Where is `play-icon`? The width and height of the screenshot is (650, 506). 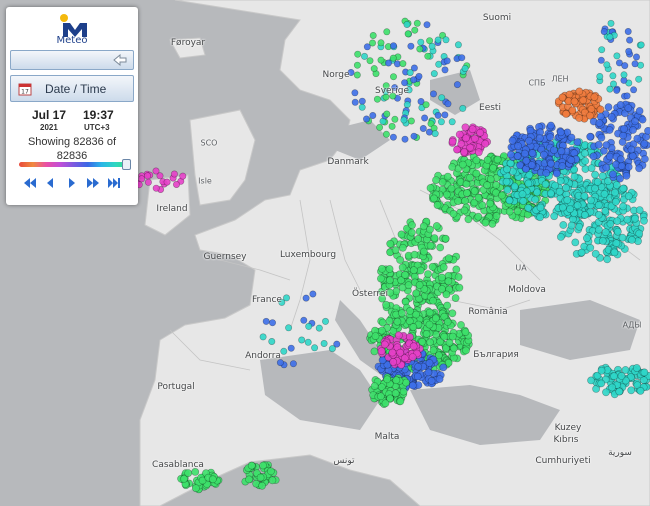
play-icon is located at coordinates (72, 183).